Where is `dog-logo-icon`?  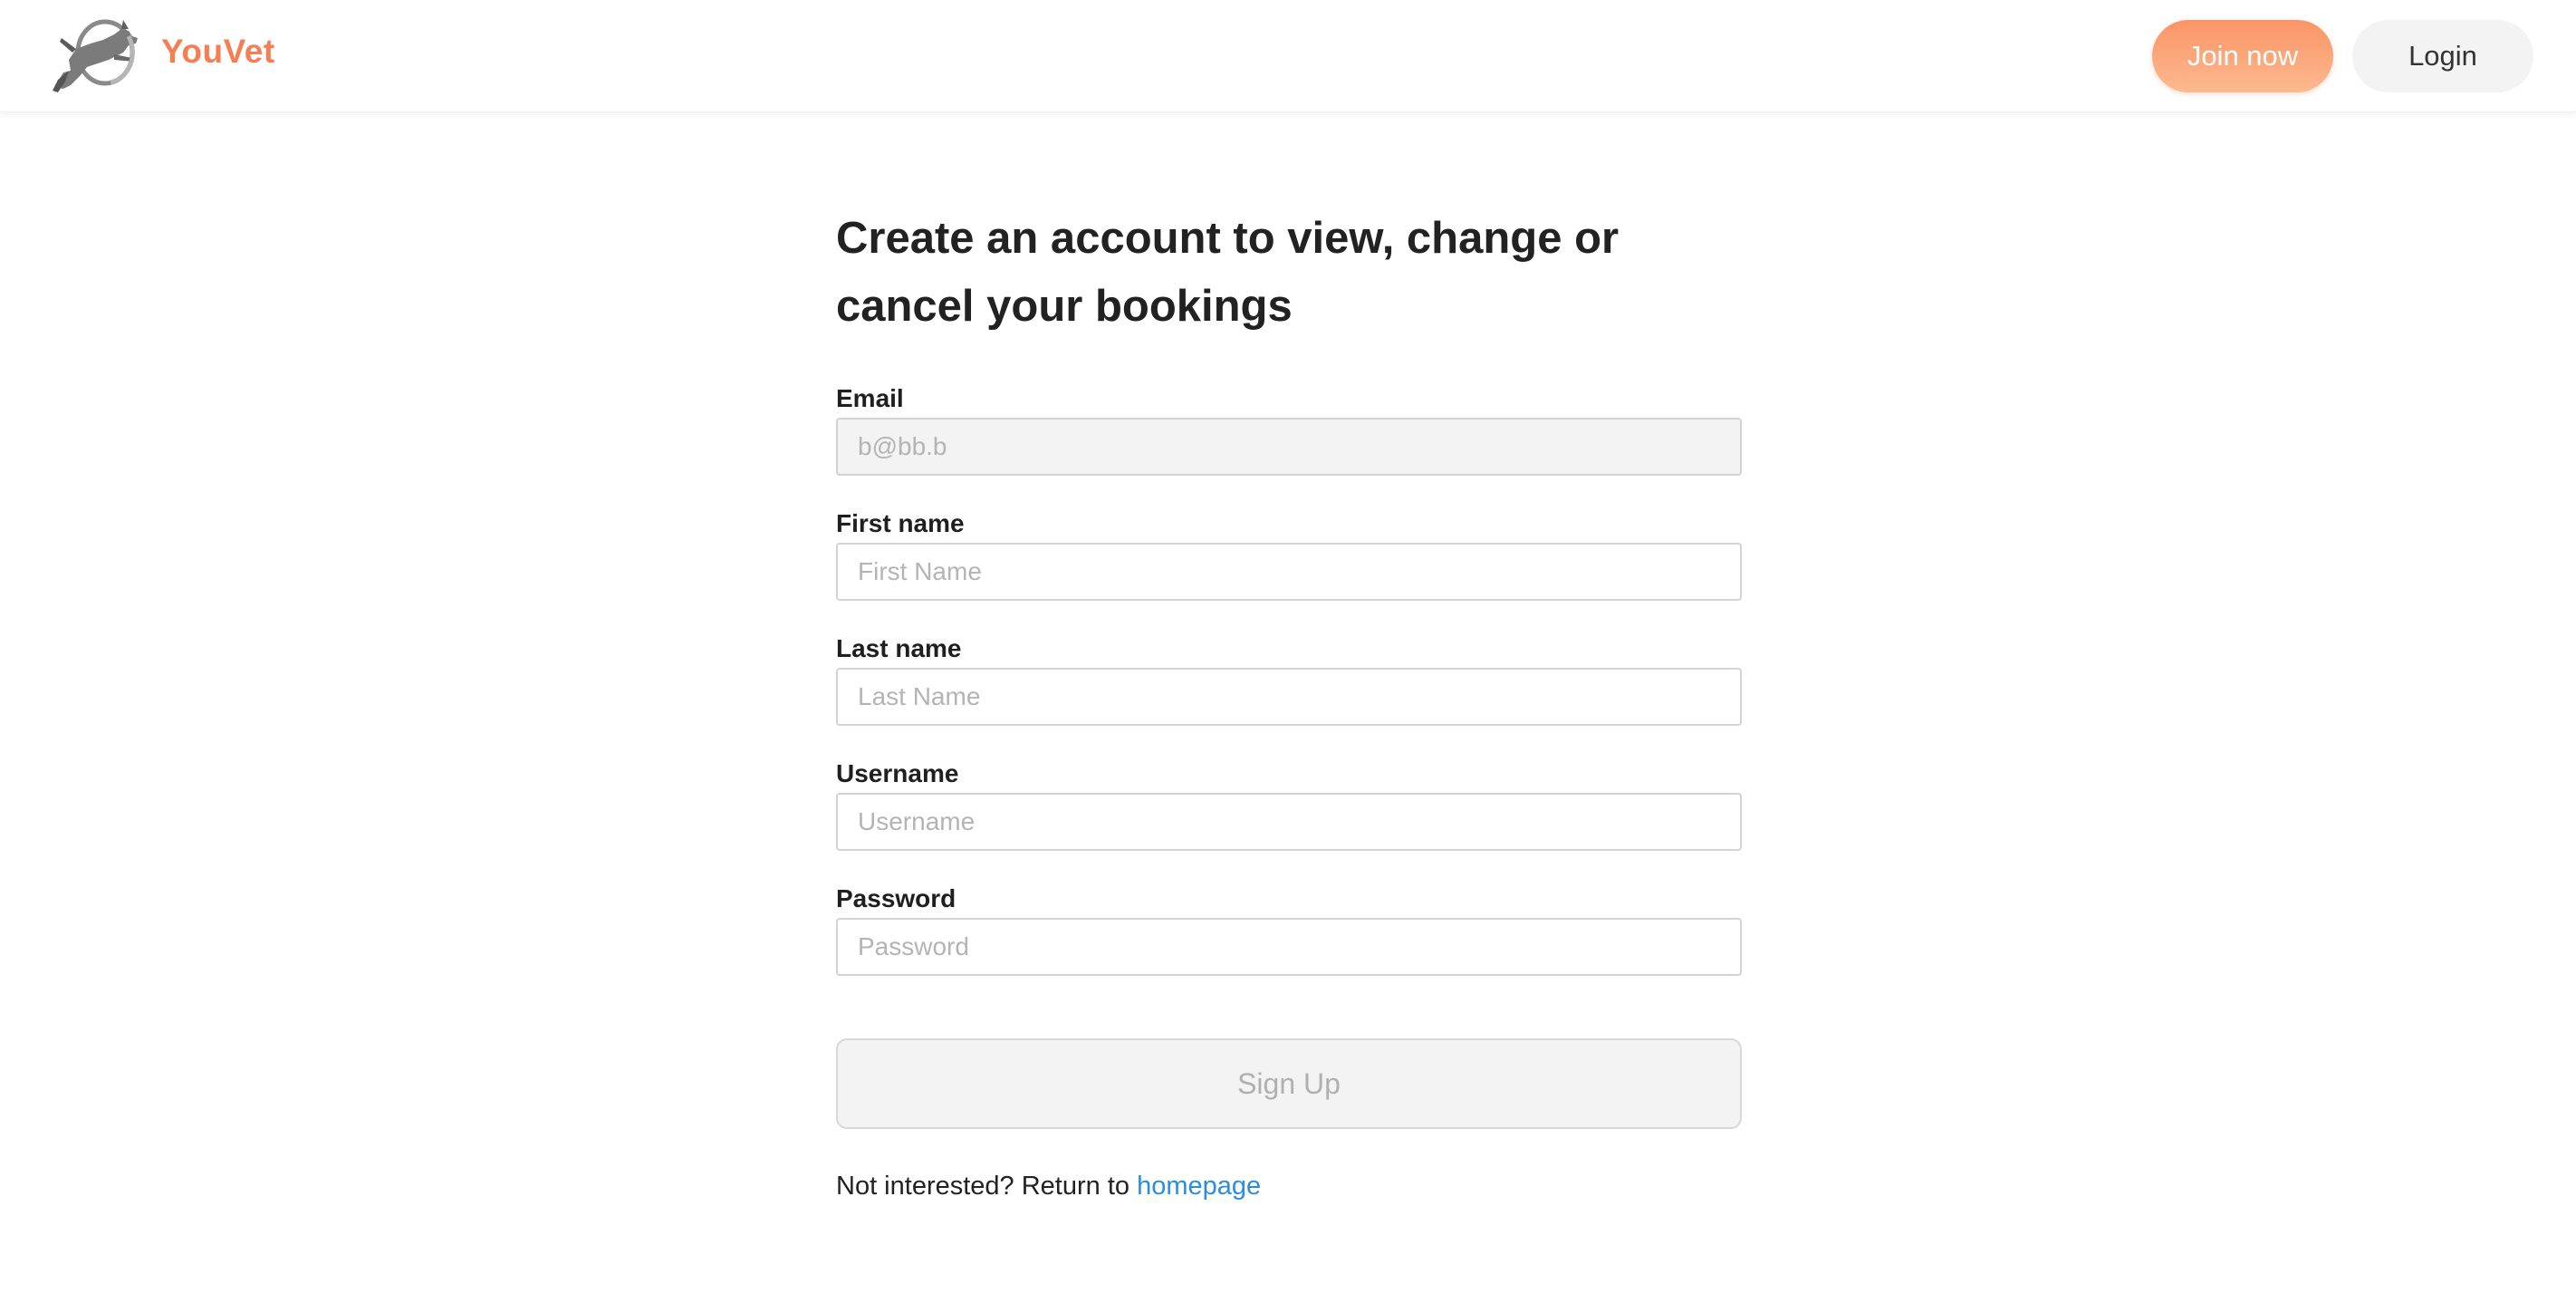
dog-logo-icon is located at coordinates (99, 55).